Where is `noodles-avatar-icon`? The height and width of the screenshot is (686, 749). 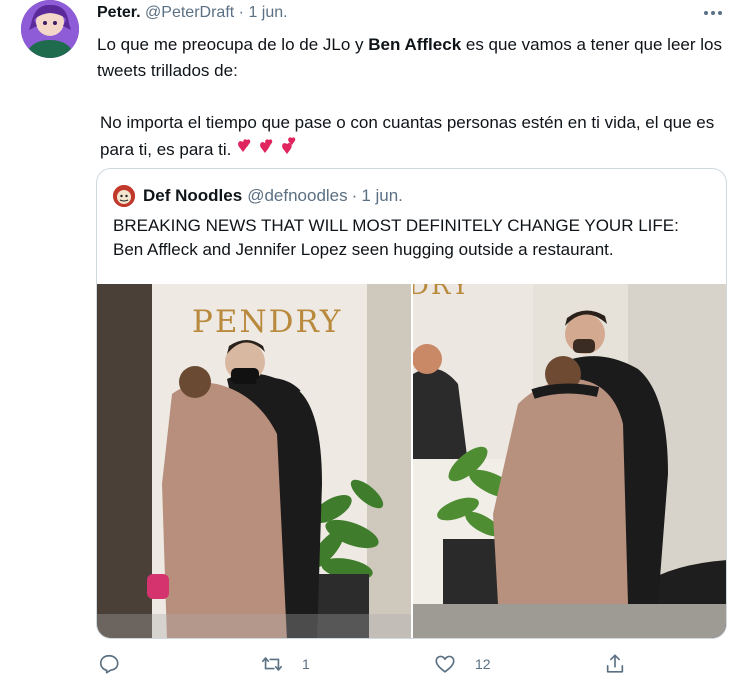
noodles-avatar-icon is located at coordinates (124, 196).